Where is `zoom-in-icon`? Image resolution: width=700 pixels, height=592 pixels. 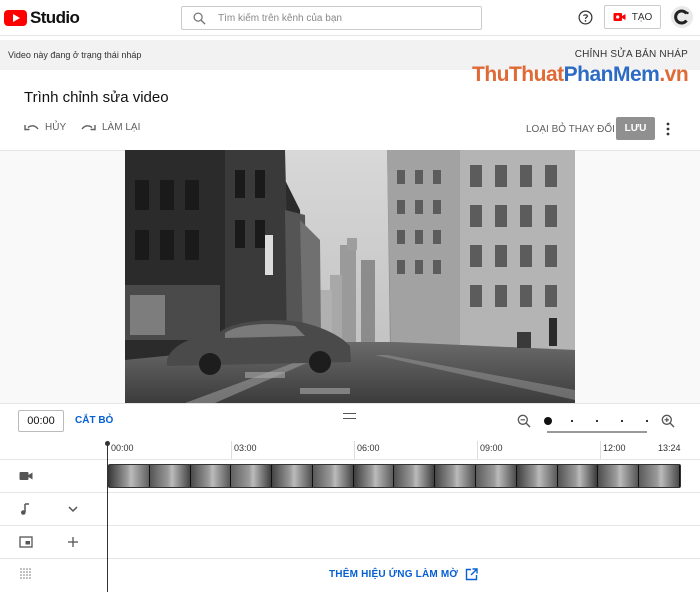
zoom-in-icon is located at coordinates (668, 421).